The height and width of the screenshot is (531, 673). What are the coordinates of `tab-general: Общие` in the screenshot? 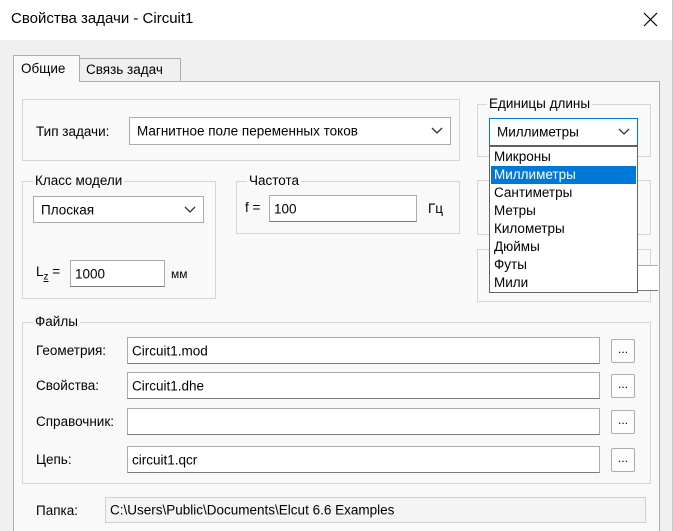 It's located at (46, 68).